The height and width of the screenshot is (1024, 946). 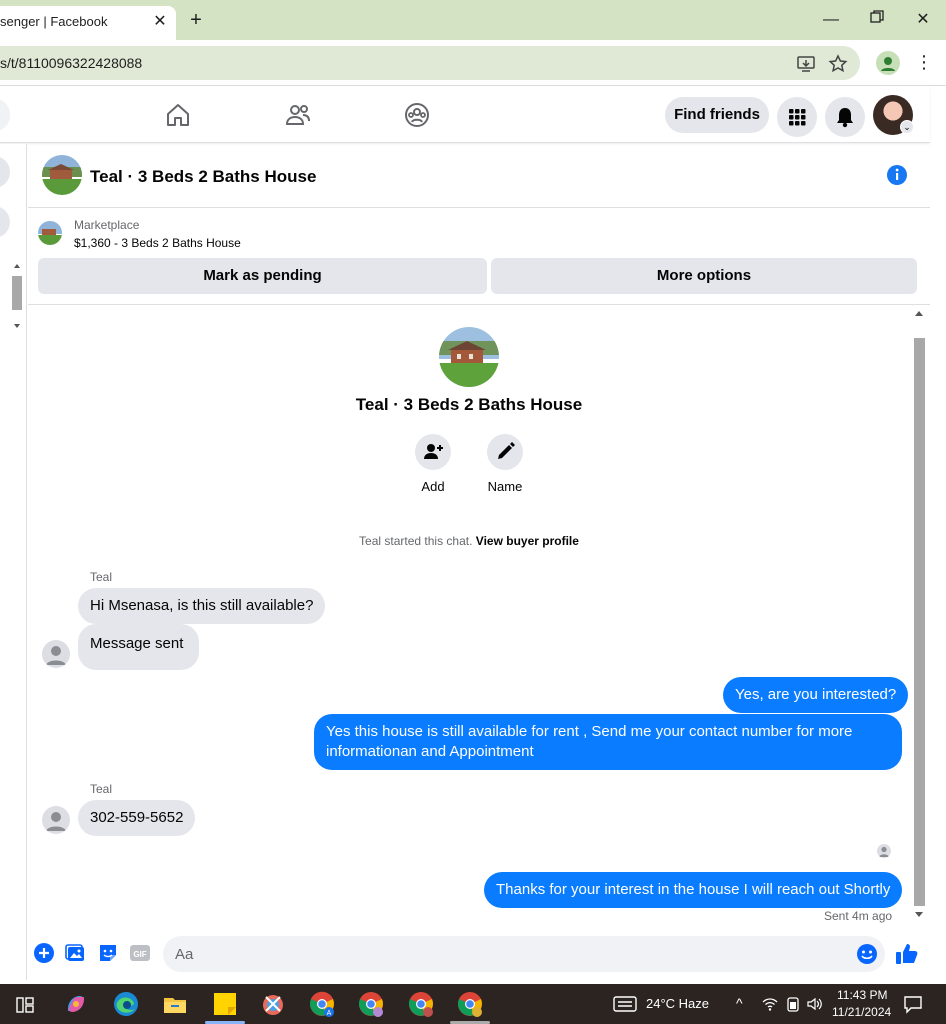 What do you see at coordinates (433, 486) in the screenshot?
I see `add-label: Add` at bounding box center [433, 486].